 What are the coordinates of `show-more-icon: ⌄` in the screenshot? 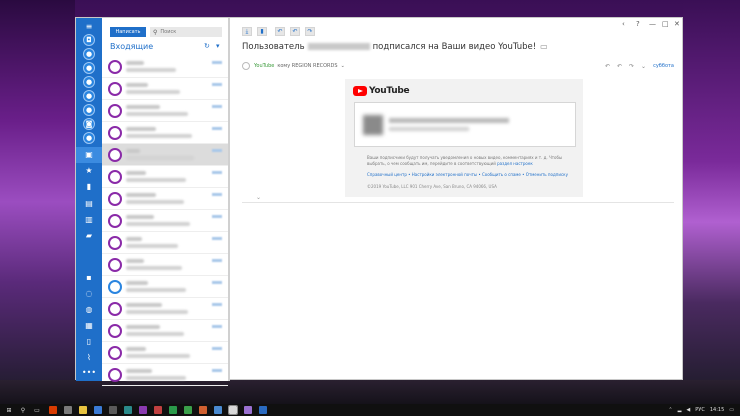 It's located at (258, 197).